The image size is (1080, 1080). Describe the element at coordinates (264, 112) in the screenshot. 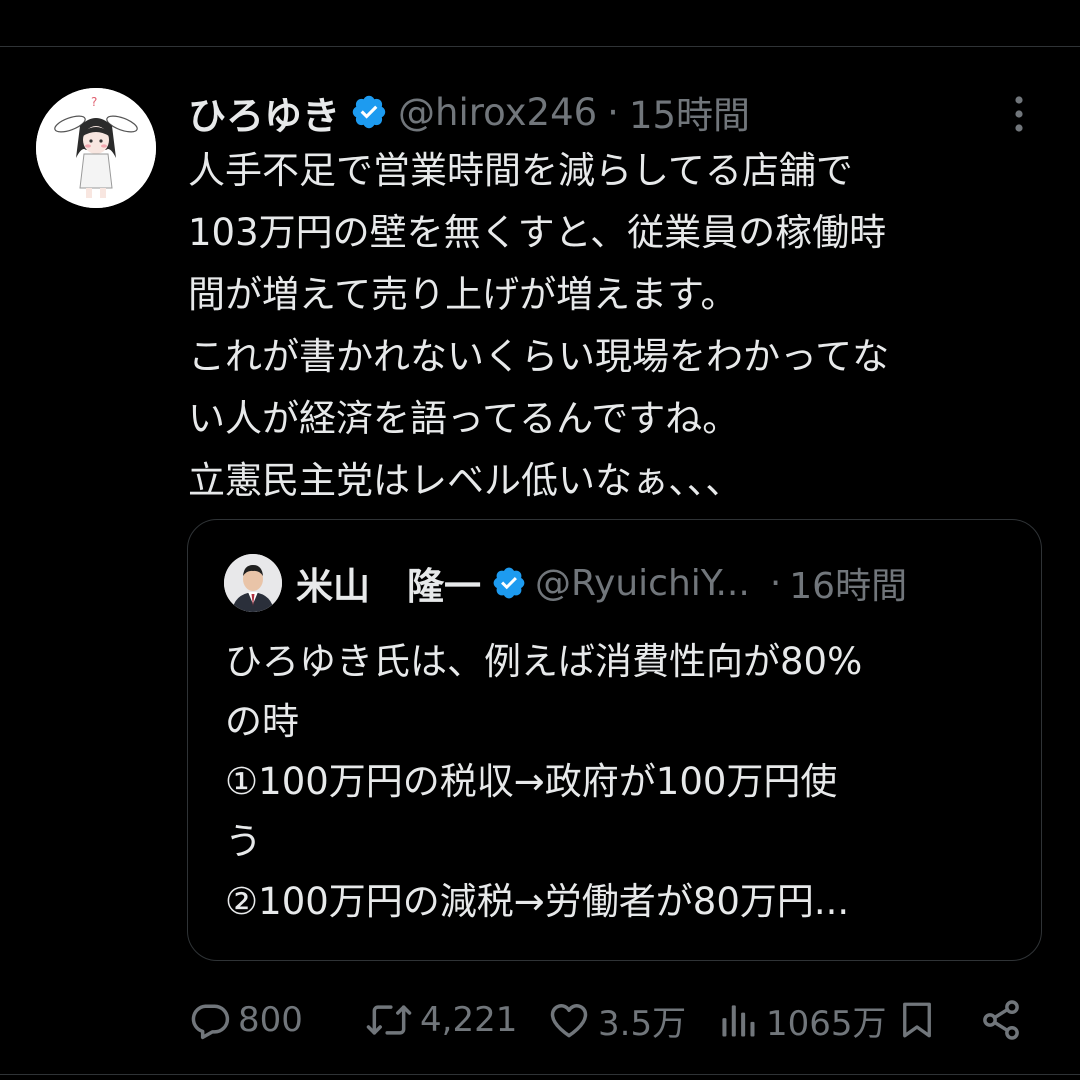

I see `author-display-name: ひろゆき` at that location.